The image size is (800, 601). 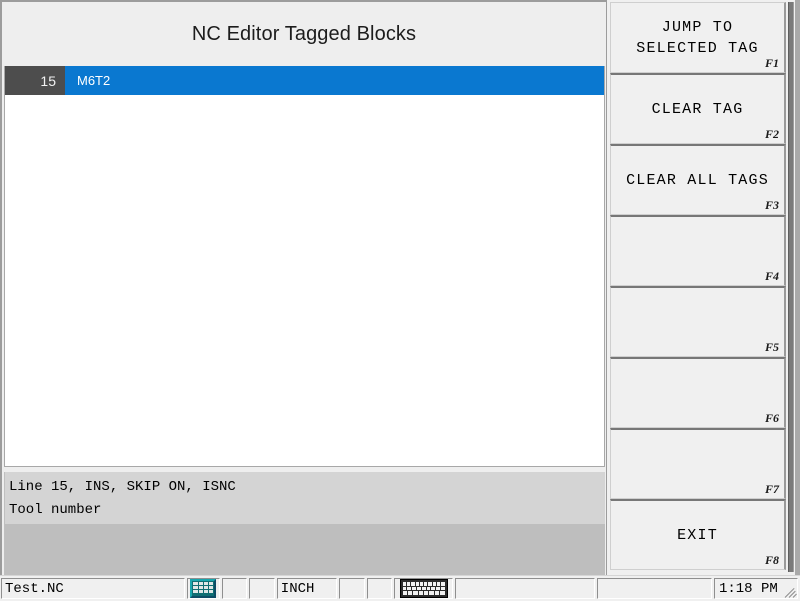 I want to click on row-block-text: M6T2, so click(x=94, y=80).